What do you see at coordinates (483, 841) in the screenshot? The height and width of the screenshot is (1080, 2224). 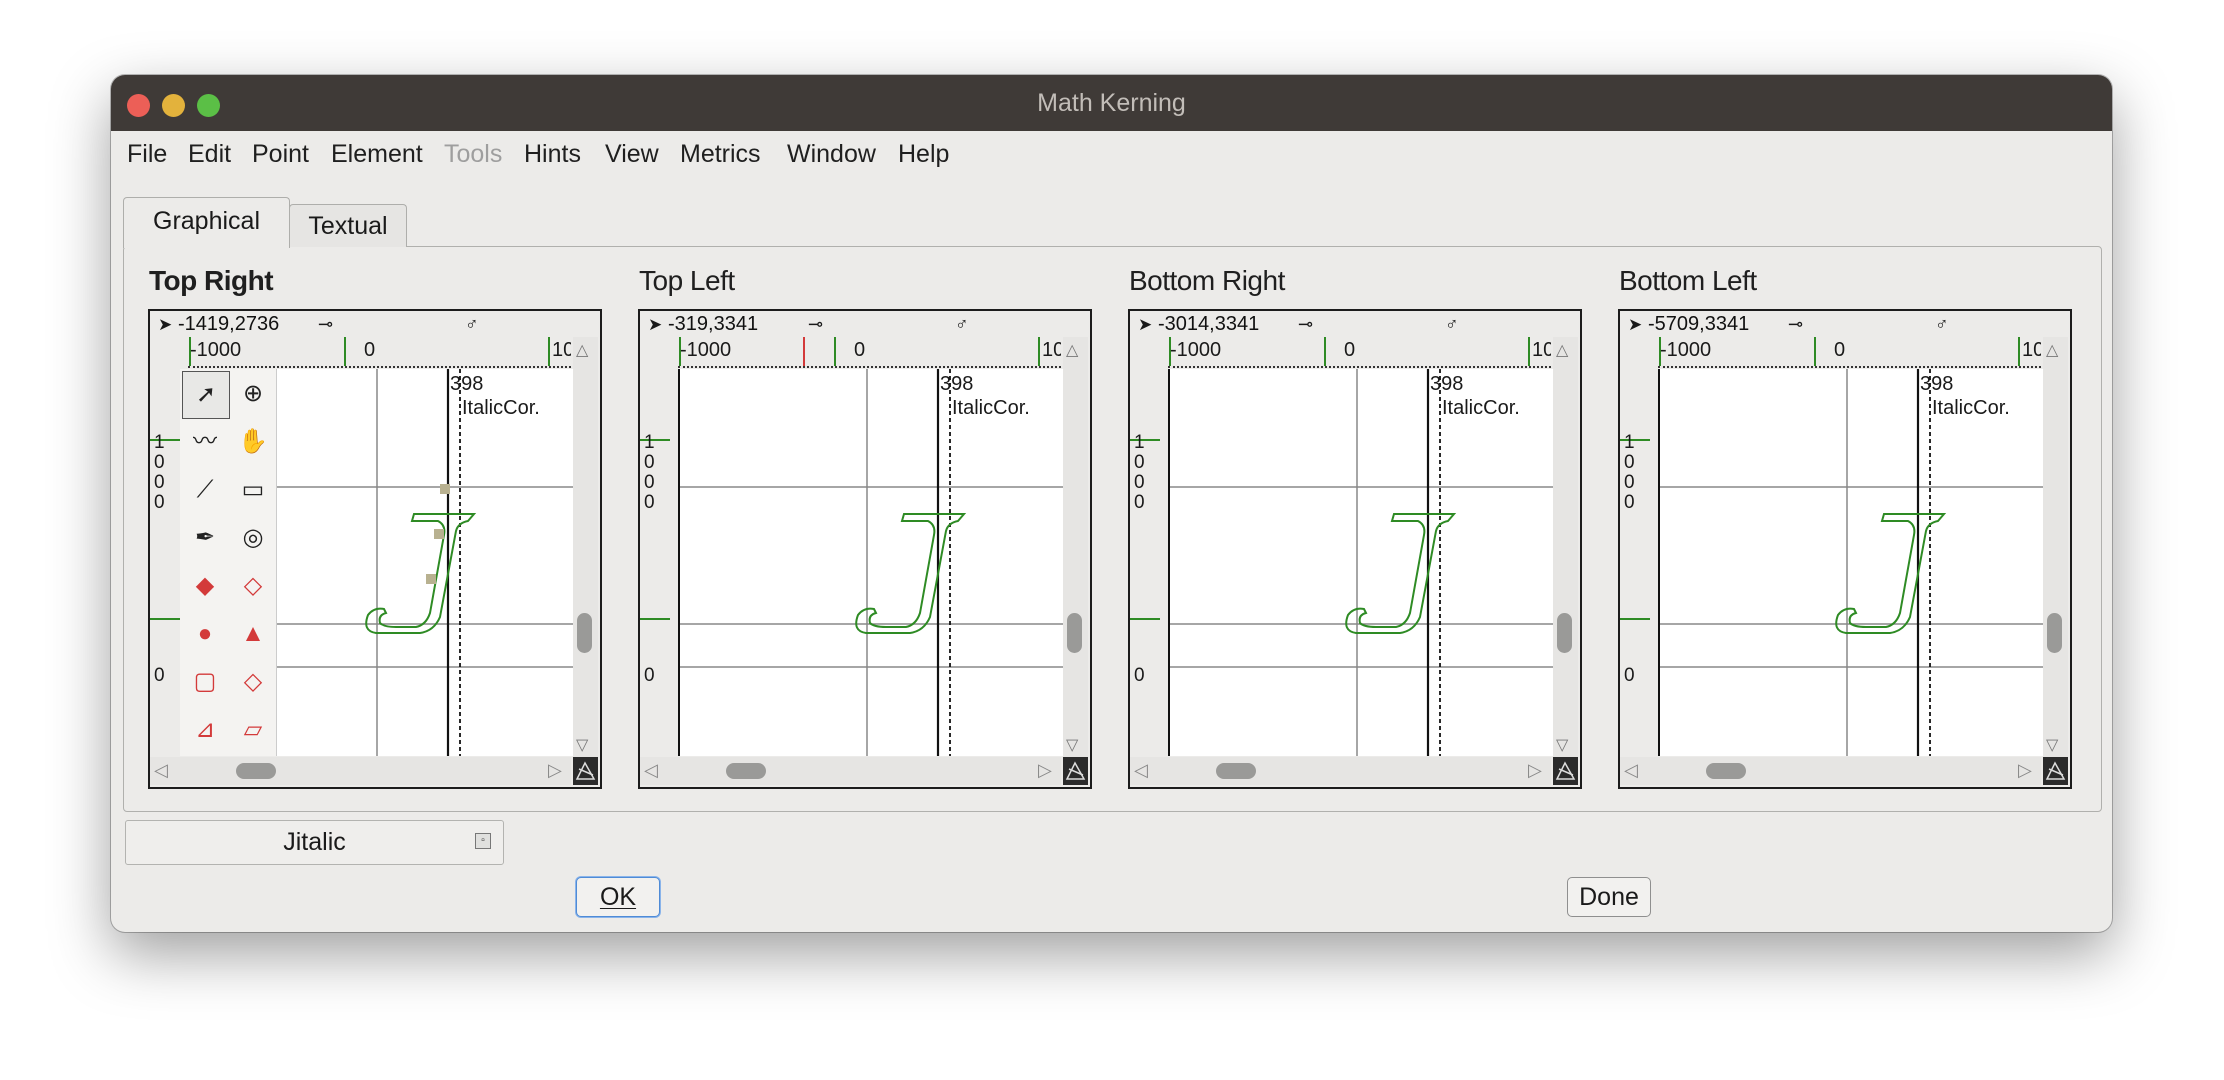 I see `dropdown-arrow-icon: ▫` at bounding box center [483, 841].